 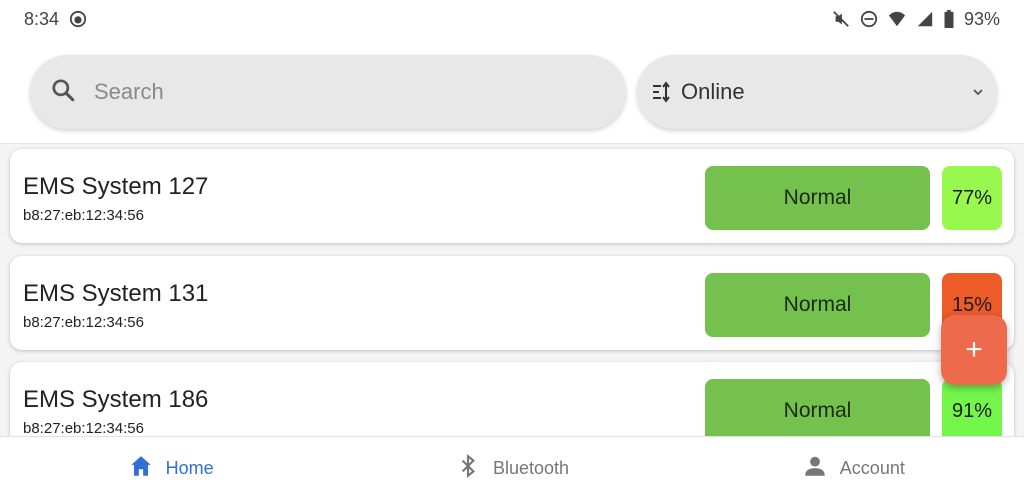 What do you see at coordinates (334, 92) in the screenshot?
I see `search-input` at bounding box center [334, 92].